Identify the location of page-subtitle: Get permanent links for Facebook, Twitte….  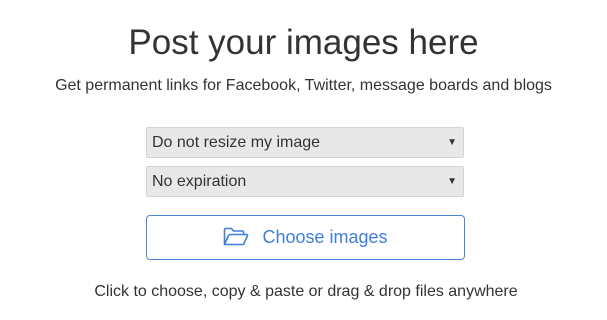
(303, 85).